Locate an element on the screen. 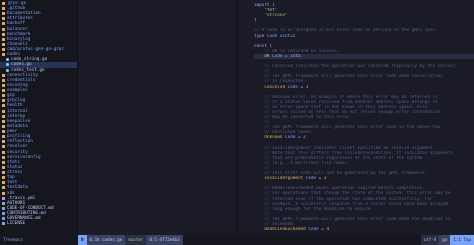 The width and height of the screenshot is (474, 245). code-token: Canceled is located at coordinates (270, 87).